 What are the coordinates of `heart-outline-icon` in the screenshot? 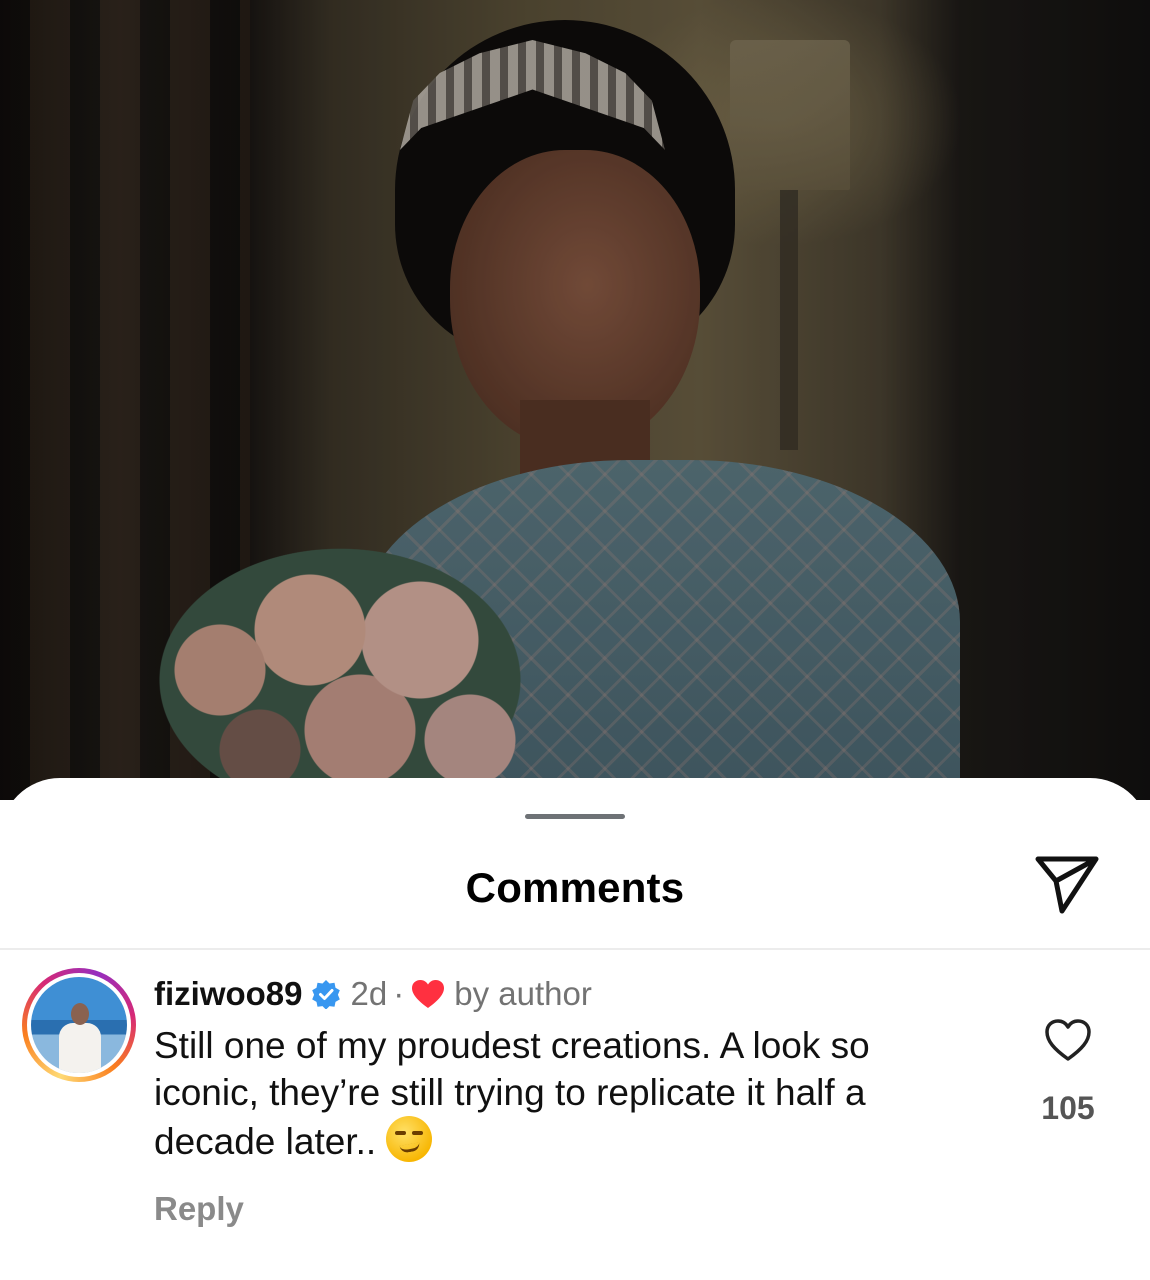 It's located at (1068, 1040).